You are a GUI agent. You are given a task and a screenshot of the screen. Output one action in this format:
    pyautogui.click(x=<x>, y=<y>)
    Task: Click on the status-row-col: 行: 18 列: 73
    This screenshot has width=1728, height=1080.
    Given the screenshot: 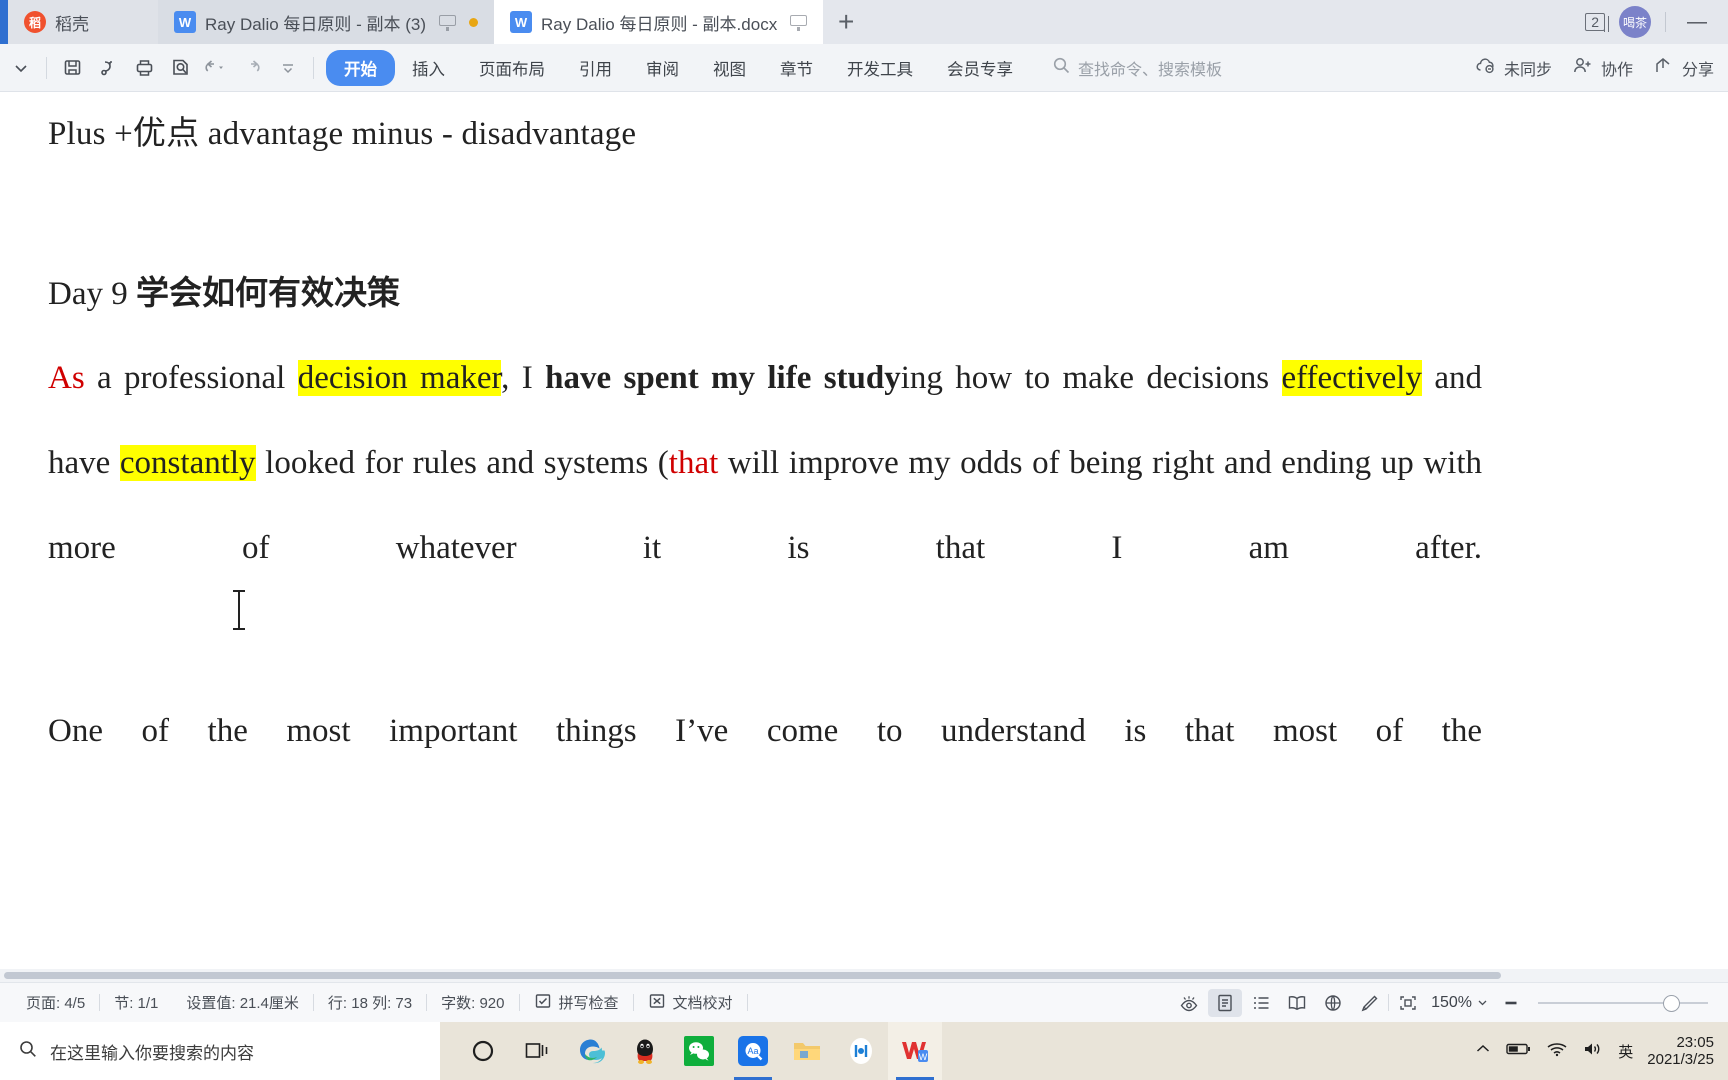 What is the action you would take?
    pyautogui.click(x=370, y=1002)
    